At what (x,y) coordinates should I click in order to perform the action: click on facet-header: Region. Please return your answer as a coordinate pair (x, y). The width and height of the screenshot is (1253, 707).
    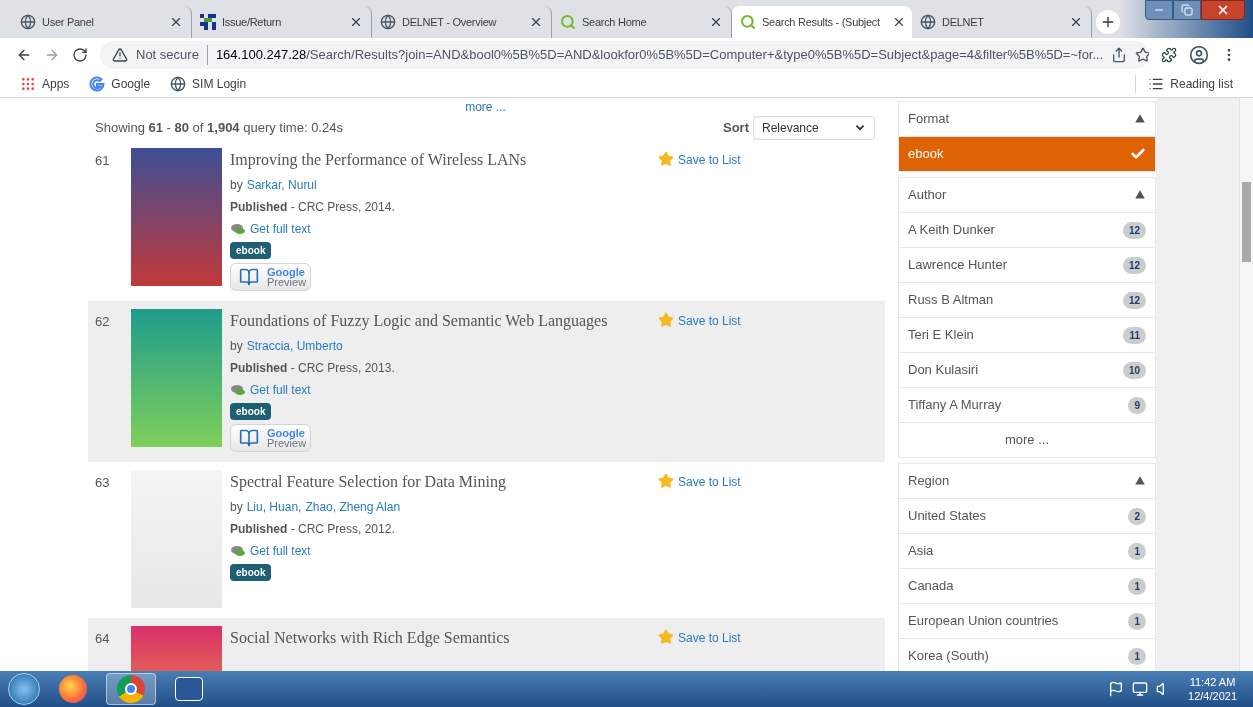
    Looking at the image, I should click on (1027, 481).